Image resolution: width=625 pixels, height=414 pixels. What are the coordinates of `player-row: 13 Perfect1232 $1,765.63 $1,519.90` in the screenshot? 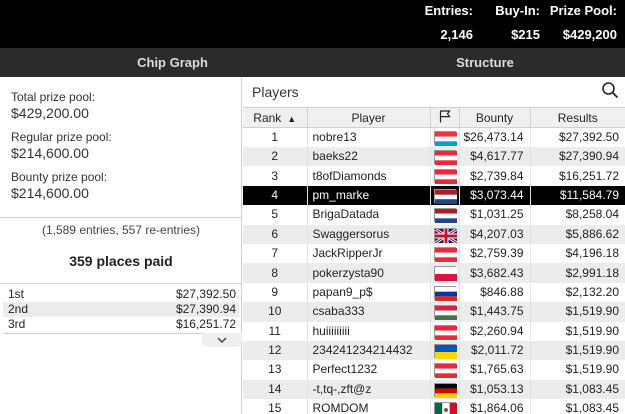 It's located at (434, 370).